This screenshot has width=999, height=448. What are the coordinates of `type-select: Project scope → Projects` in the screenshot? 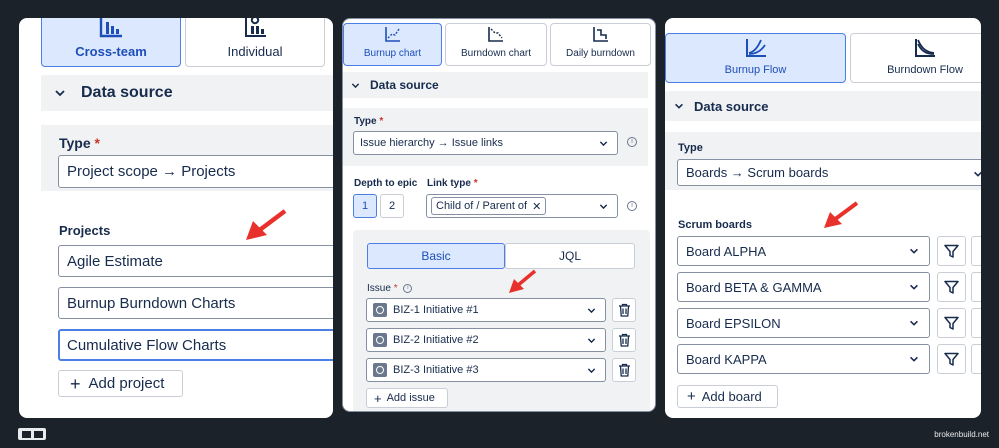 It's located at (195, 171).